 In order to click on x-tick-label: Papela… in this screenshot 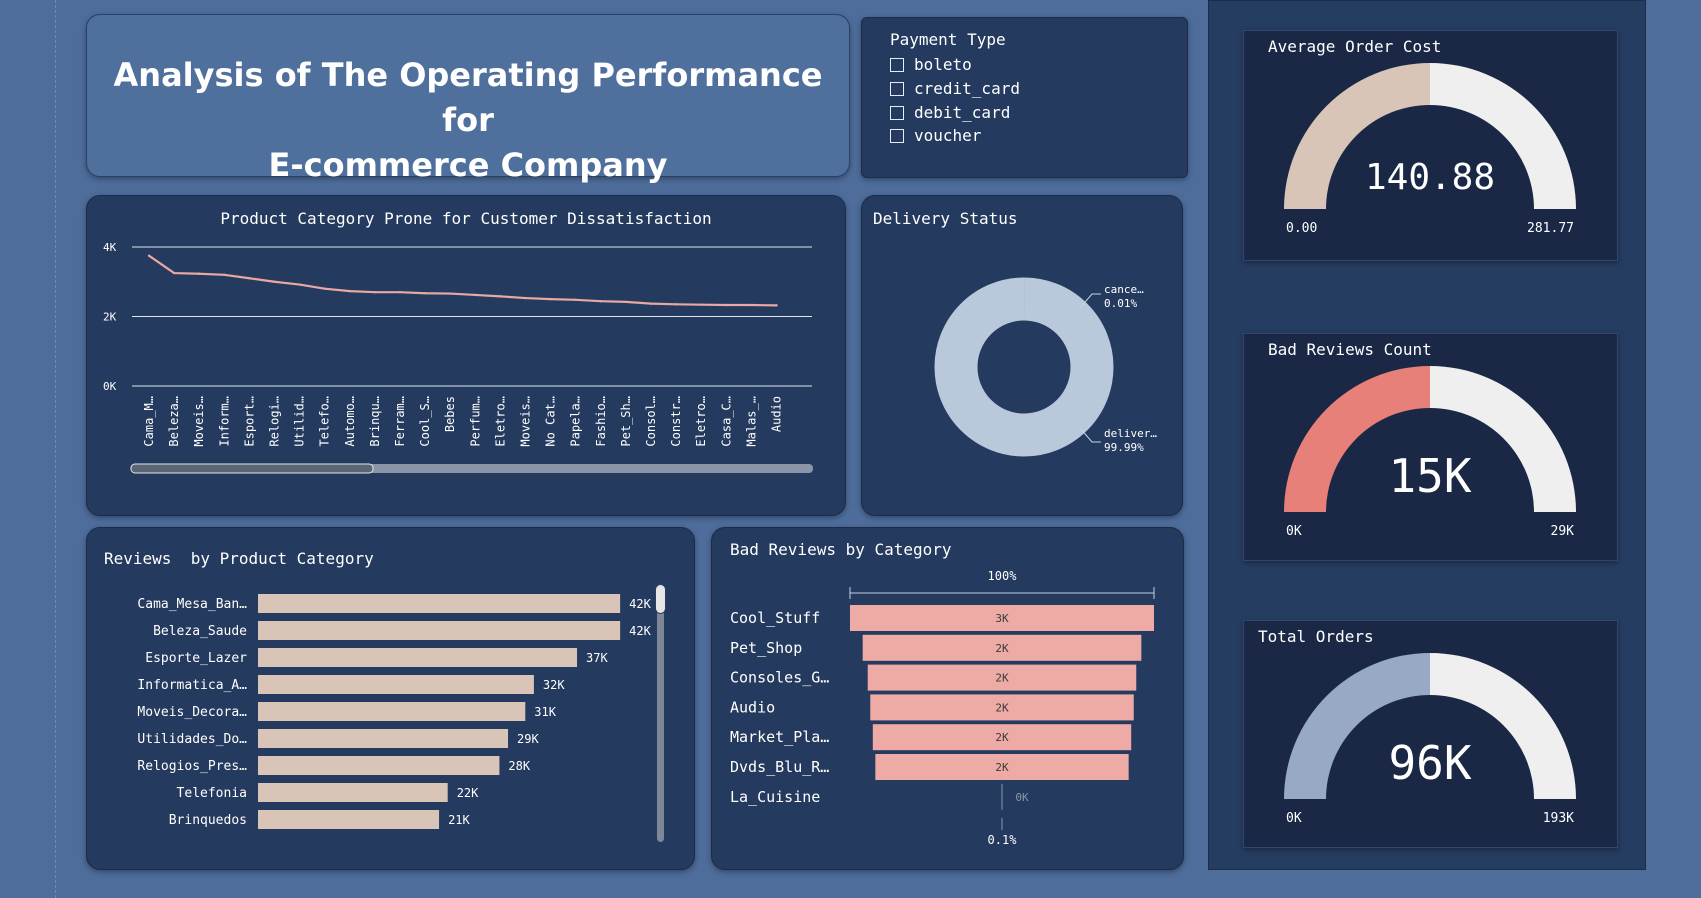, I will do `click(576, 421)`.